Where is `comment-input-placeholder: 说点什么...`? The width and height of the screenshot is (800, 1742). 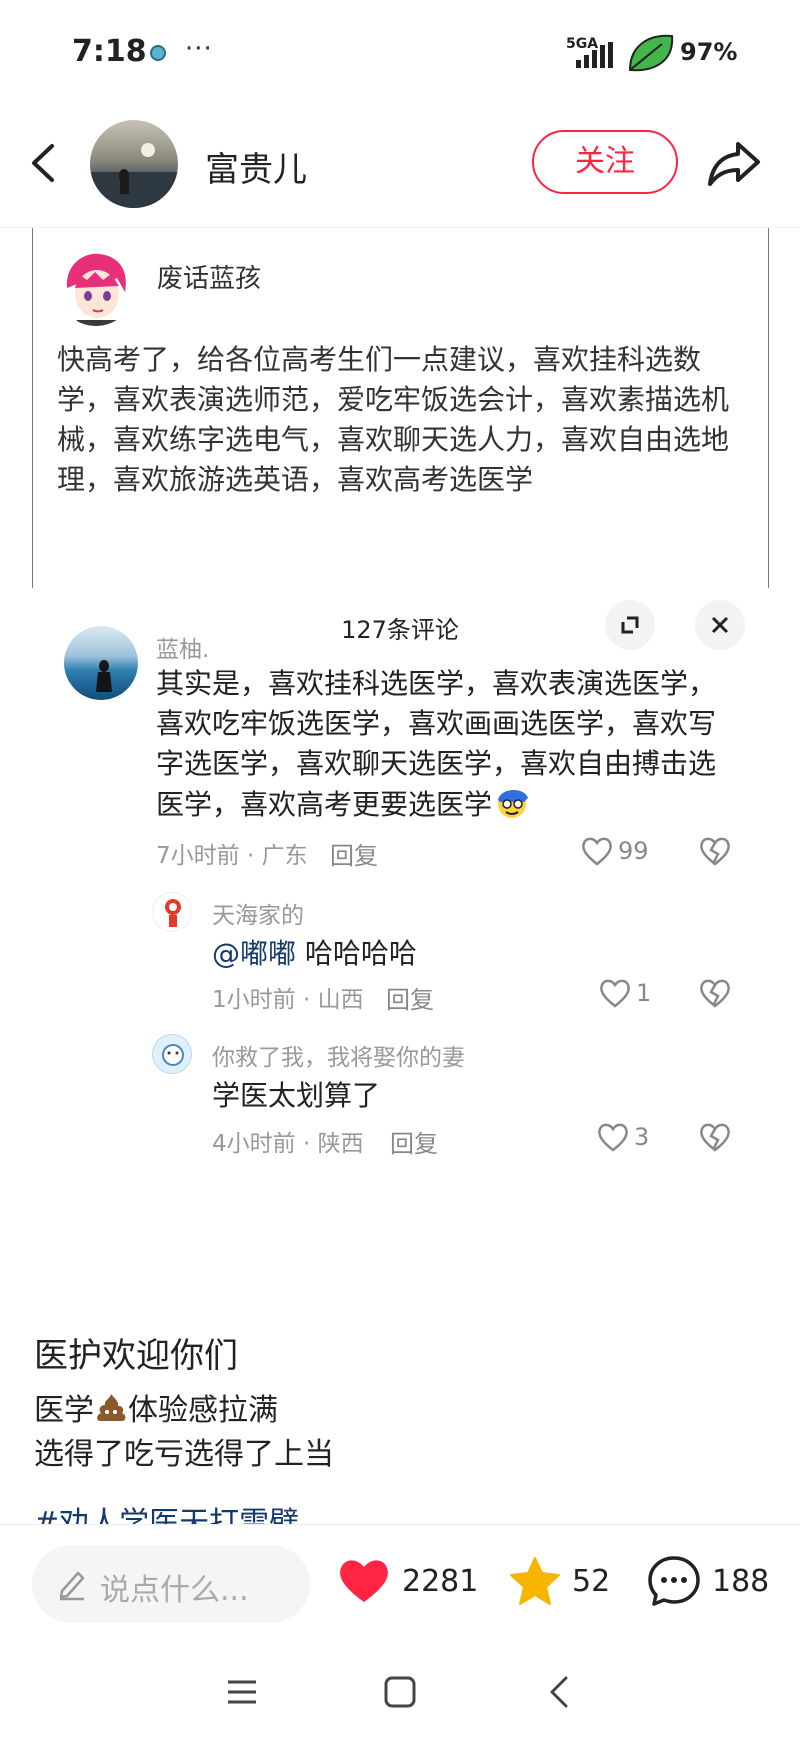 comment-input-placeholder: 说点什么... is located at coordinates (174, 1590).